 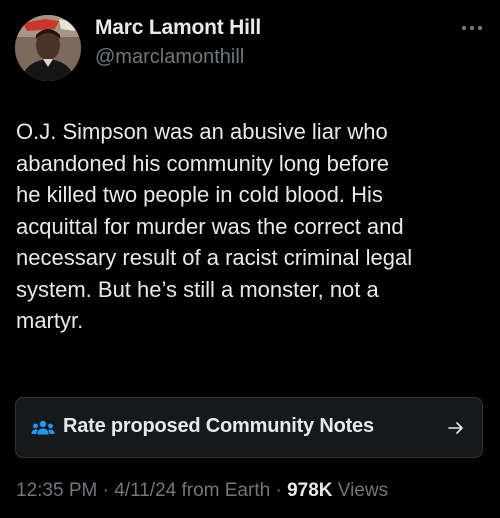 I want to click on arrow-right-icon, so click(x=455, y=428).